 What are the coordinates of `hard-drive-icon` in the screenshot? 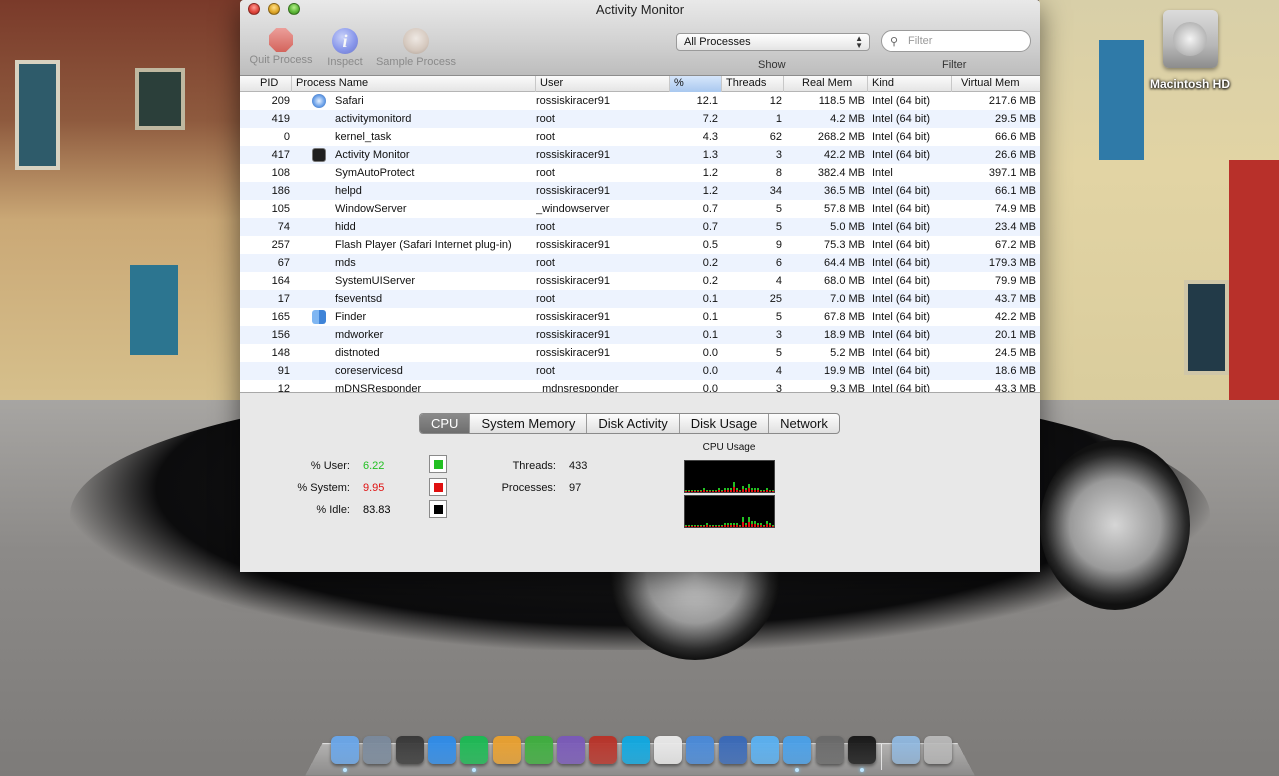 It's located at (1190, 39).